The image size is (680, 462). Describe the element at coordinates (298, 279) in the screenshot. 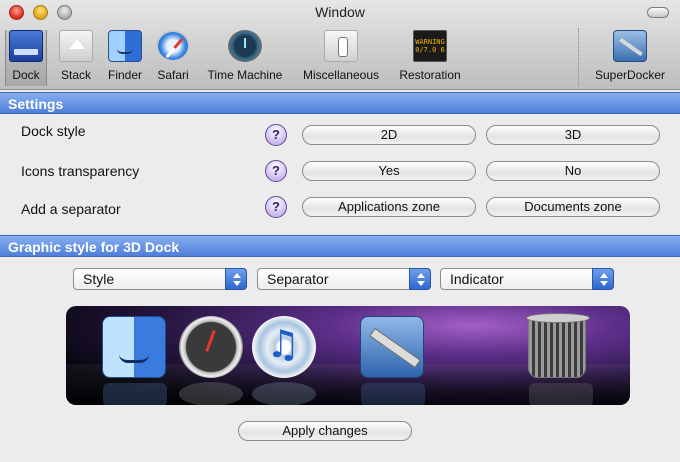

I see `separator-select-value: Separator` at that location.